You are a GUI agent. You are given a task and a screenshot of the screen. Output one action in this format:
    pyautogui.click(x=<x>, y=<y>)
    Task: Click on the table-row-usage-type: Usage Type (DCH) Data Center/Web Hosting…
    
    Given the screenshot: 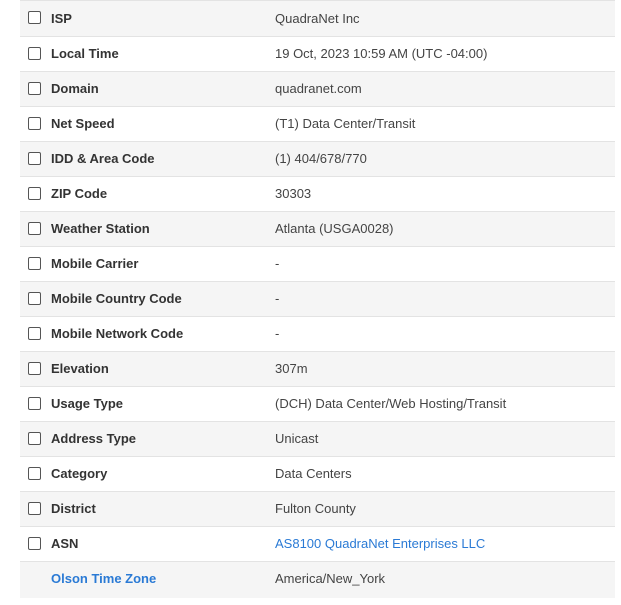 What is the action you would take?
    pyautogui.click(x=317, y=404)
    